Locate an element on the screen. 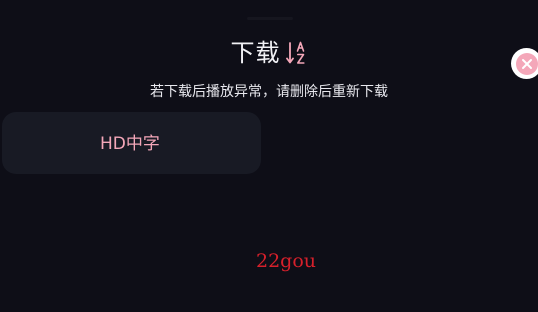  close-button is located at coordinates (524, 63).